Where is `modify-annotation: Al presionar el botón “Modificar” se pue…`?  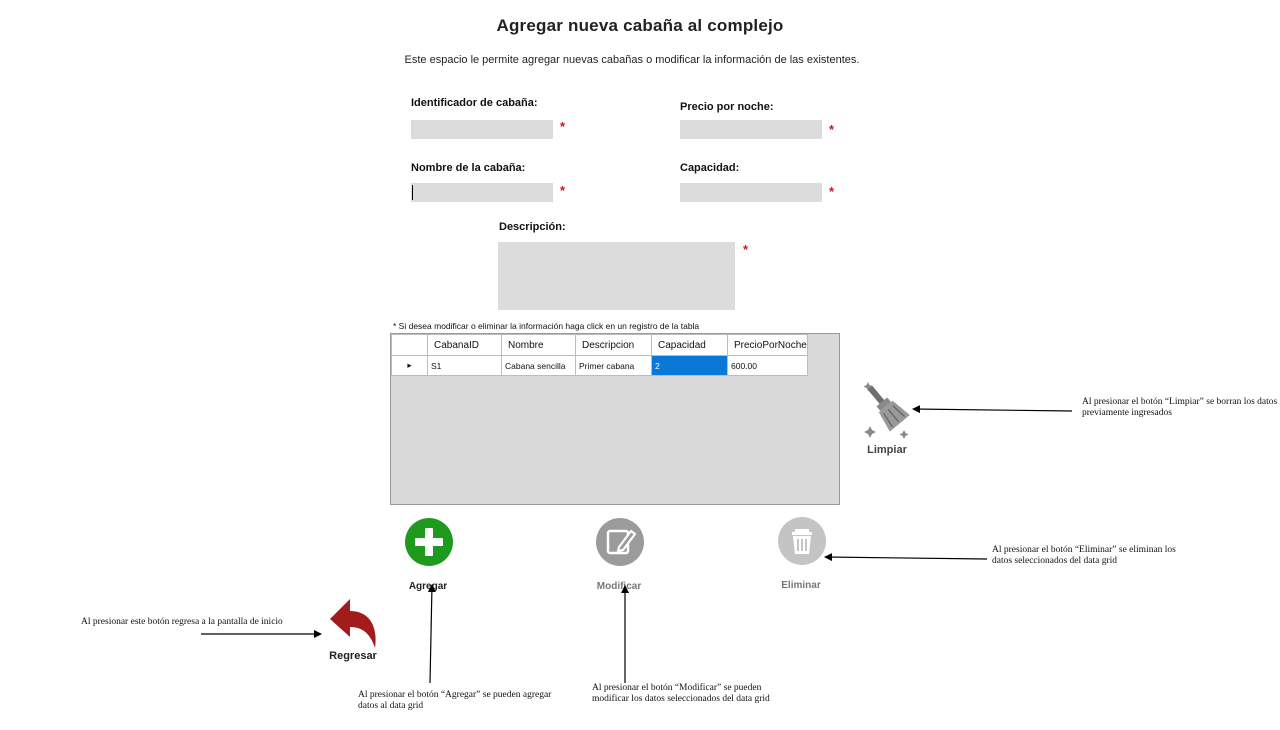
modify-annotation: Al presionar el botón “Modificar” se pue… is located at coordinates (681, 693).